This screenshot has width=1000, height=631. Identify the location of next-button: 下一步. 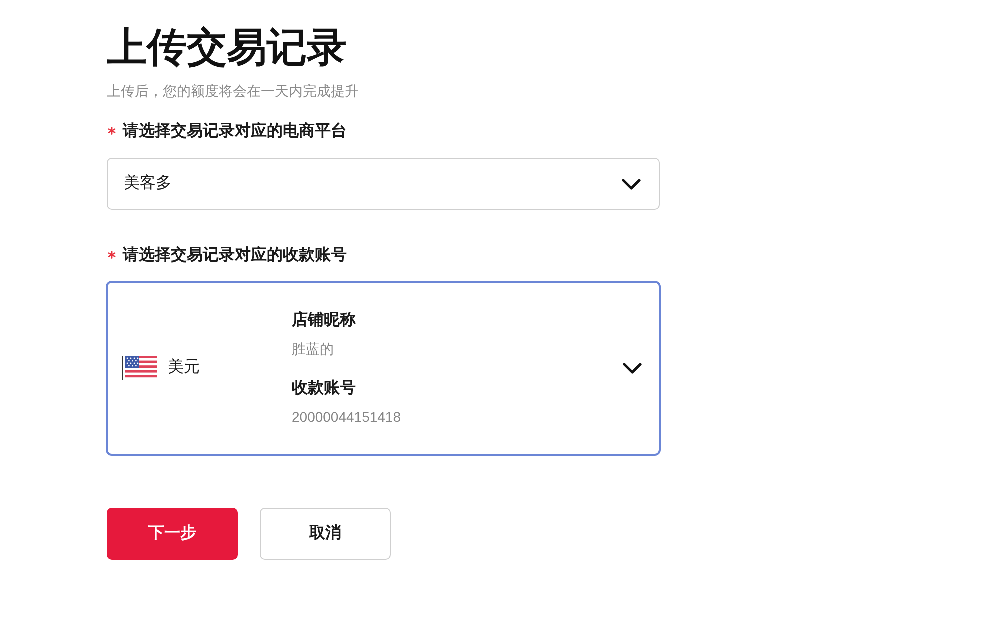
(172, 534).